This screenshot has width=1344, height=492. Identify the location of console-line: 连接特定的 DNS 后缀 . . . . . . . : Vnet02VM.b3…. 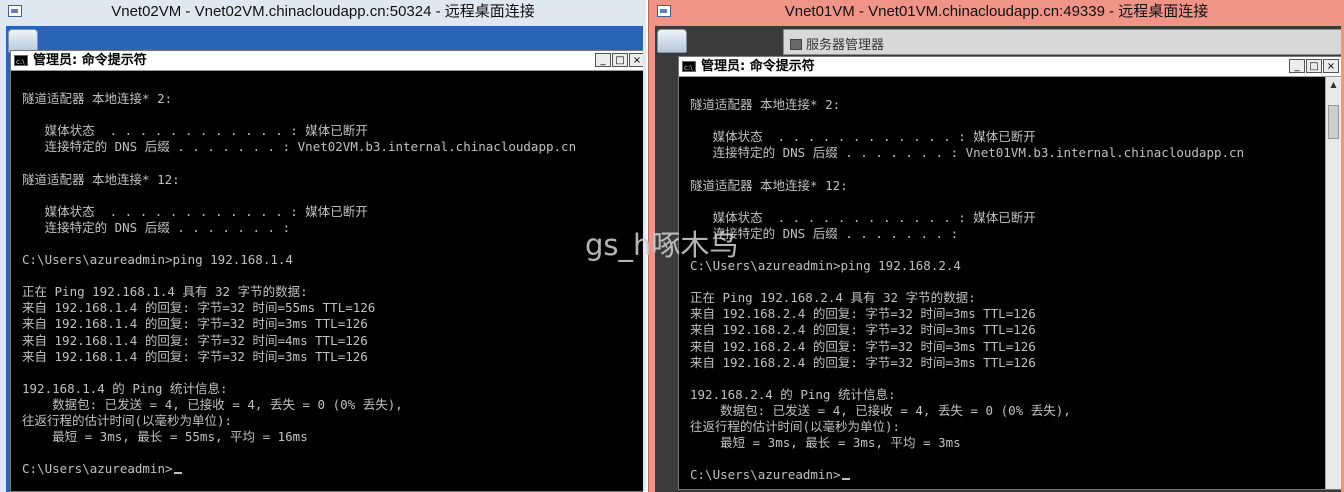
(299, 147).